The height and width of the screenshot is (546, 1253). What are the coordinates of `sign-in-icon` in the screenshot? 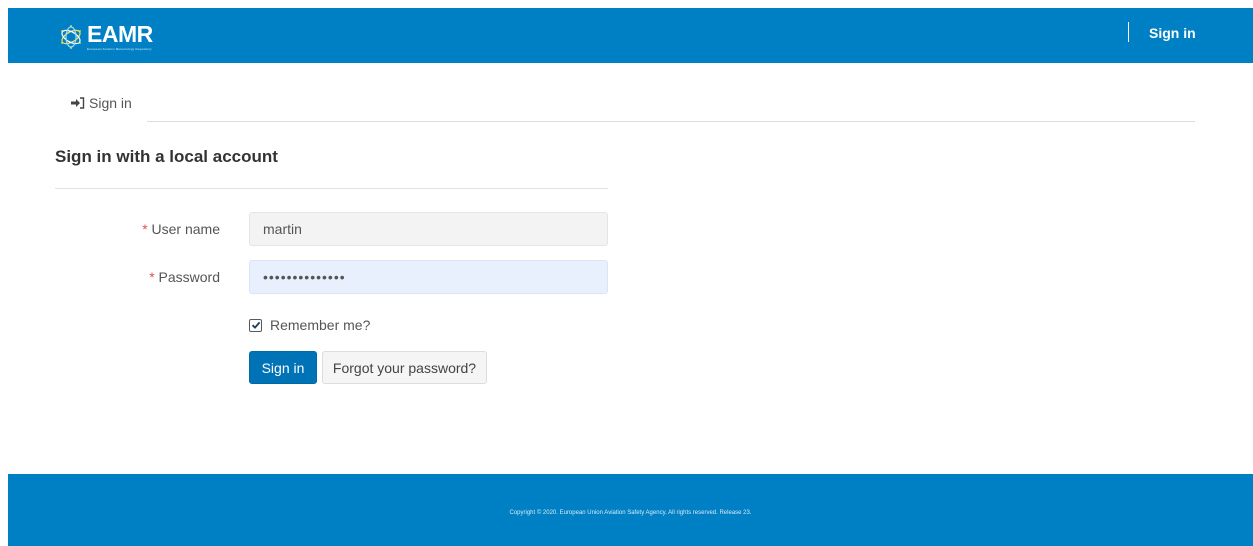 It's located at (78, 102).